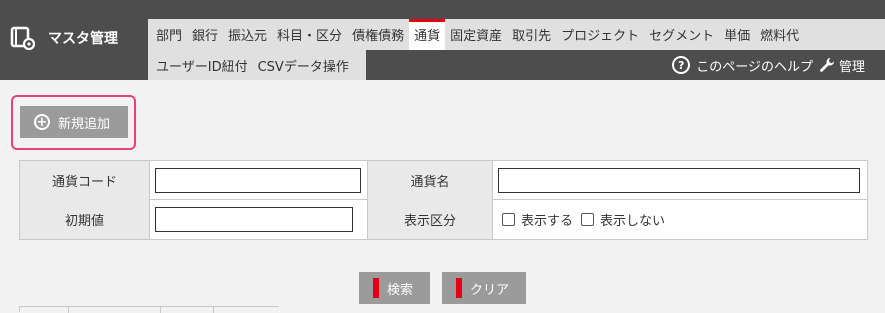 The width and height of the screenshot is (885, 313). I want to click on currency-name-input, so click(679, 180).